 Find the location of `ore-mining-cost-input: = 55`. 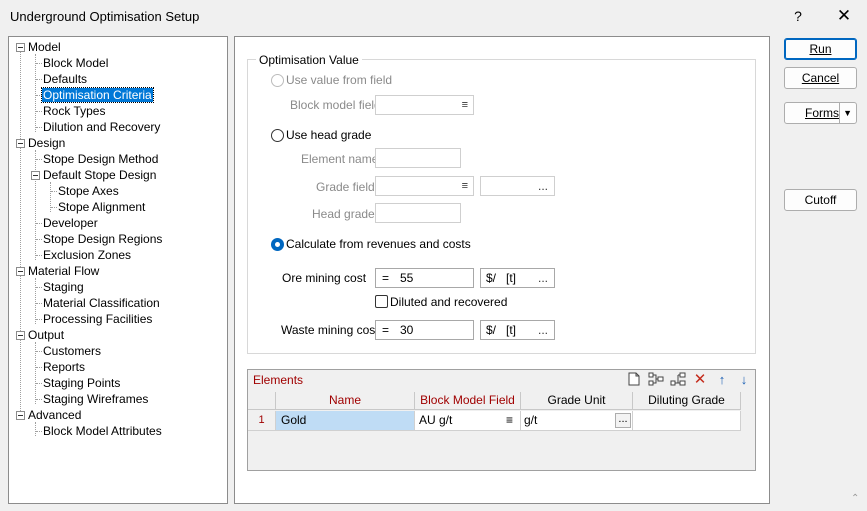

ore-mining-cost-input: = 55 is located at coordinates (424, 278).